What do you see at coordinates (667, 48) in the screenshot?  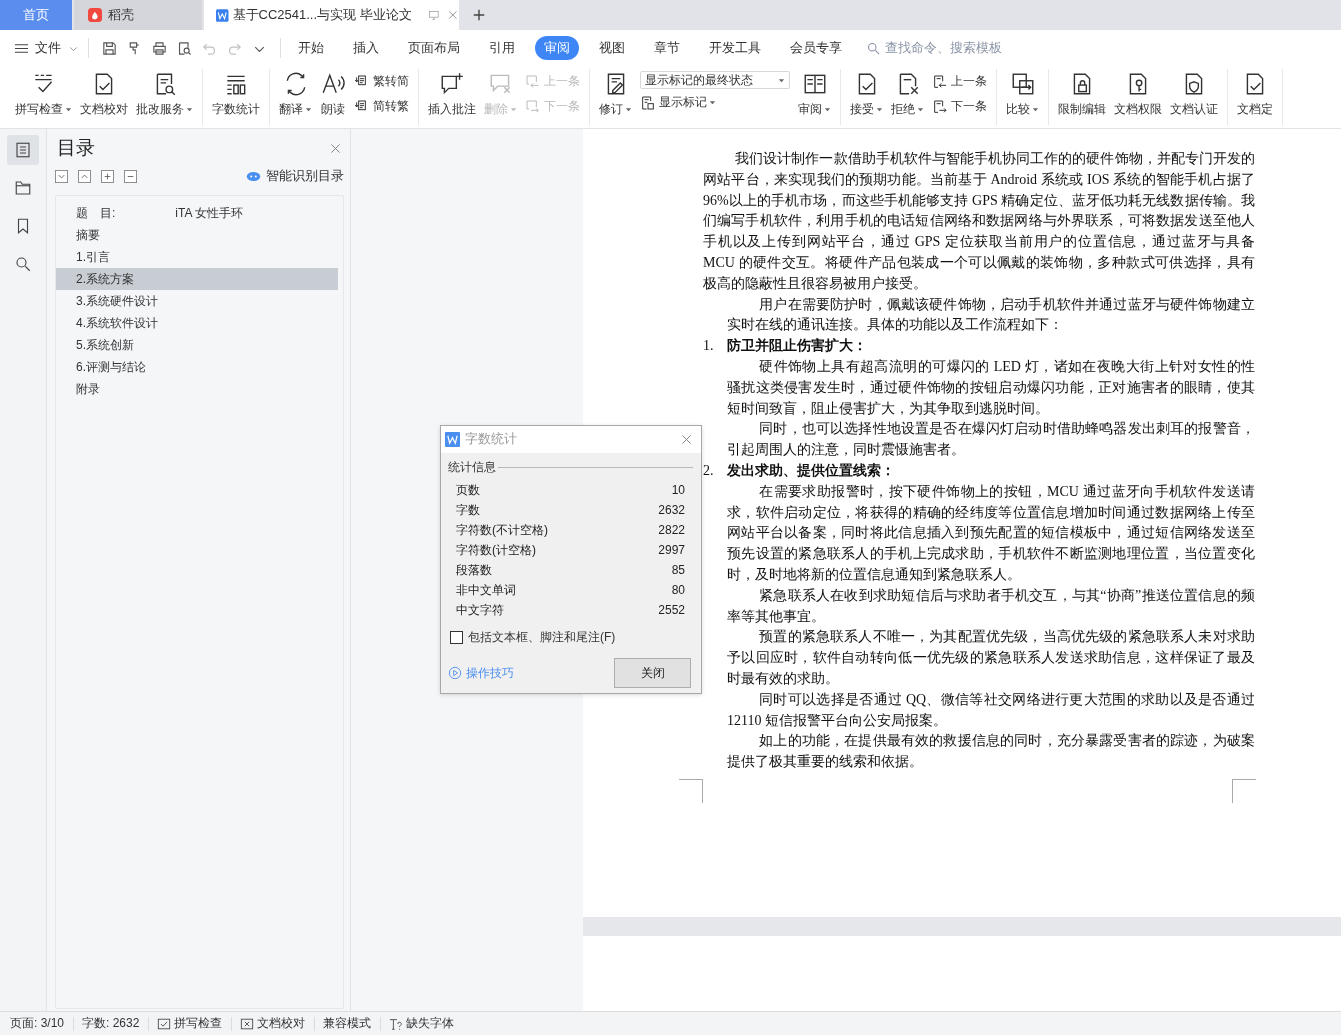 I see `menu-tab: 章节` at bounding box center [667, 48].